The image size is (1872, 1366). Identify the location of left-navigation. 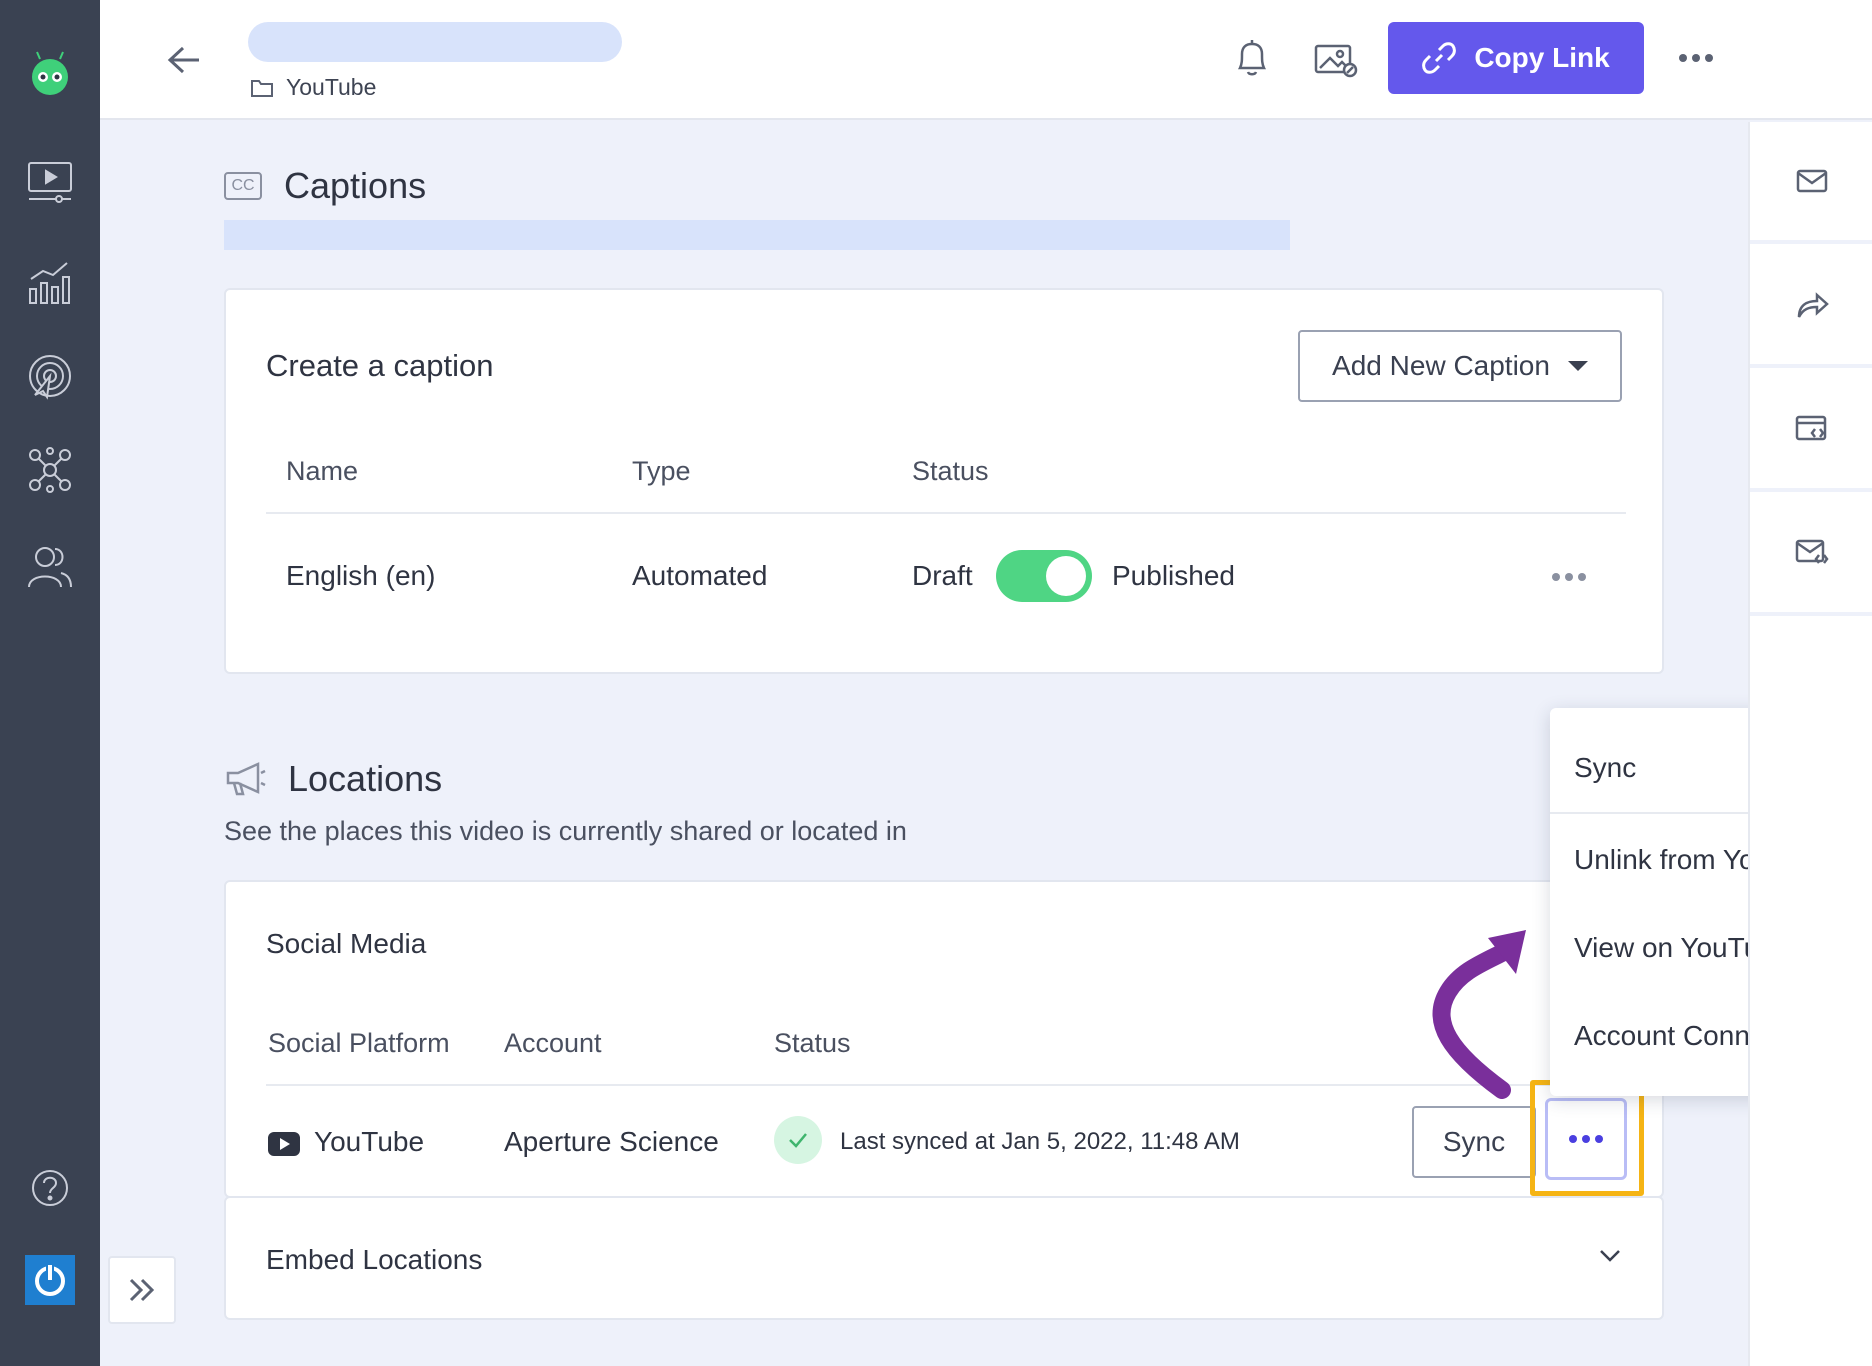
(50, 683).